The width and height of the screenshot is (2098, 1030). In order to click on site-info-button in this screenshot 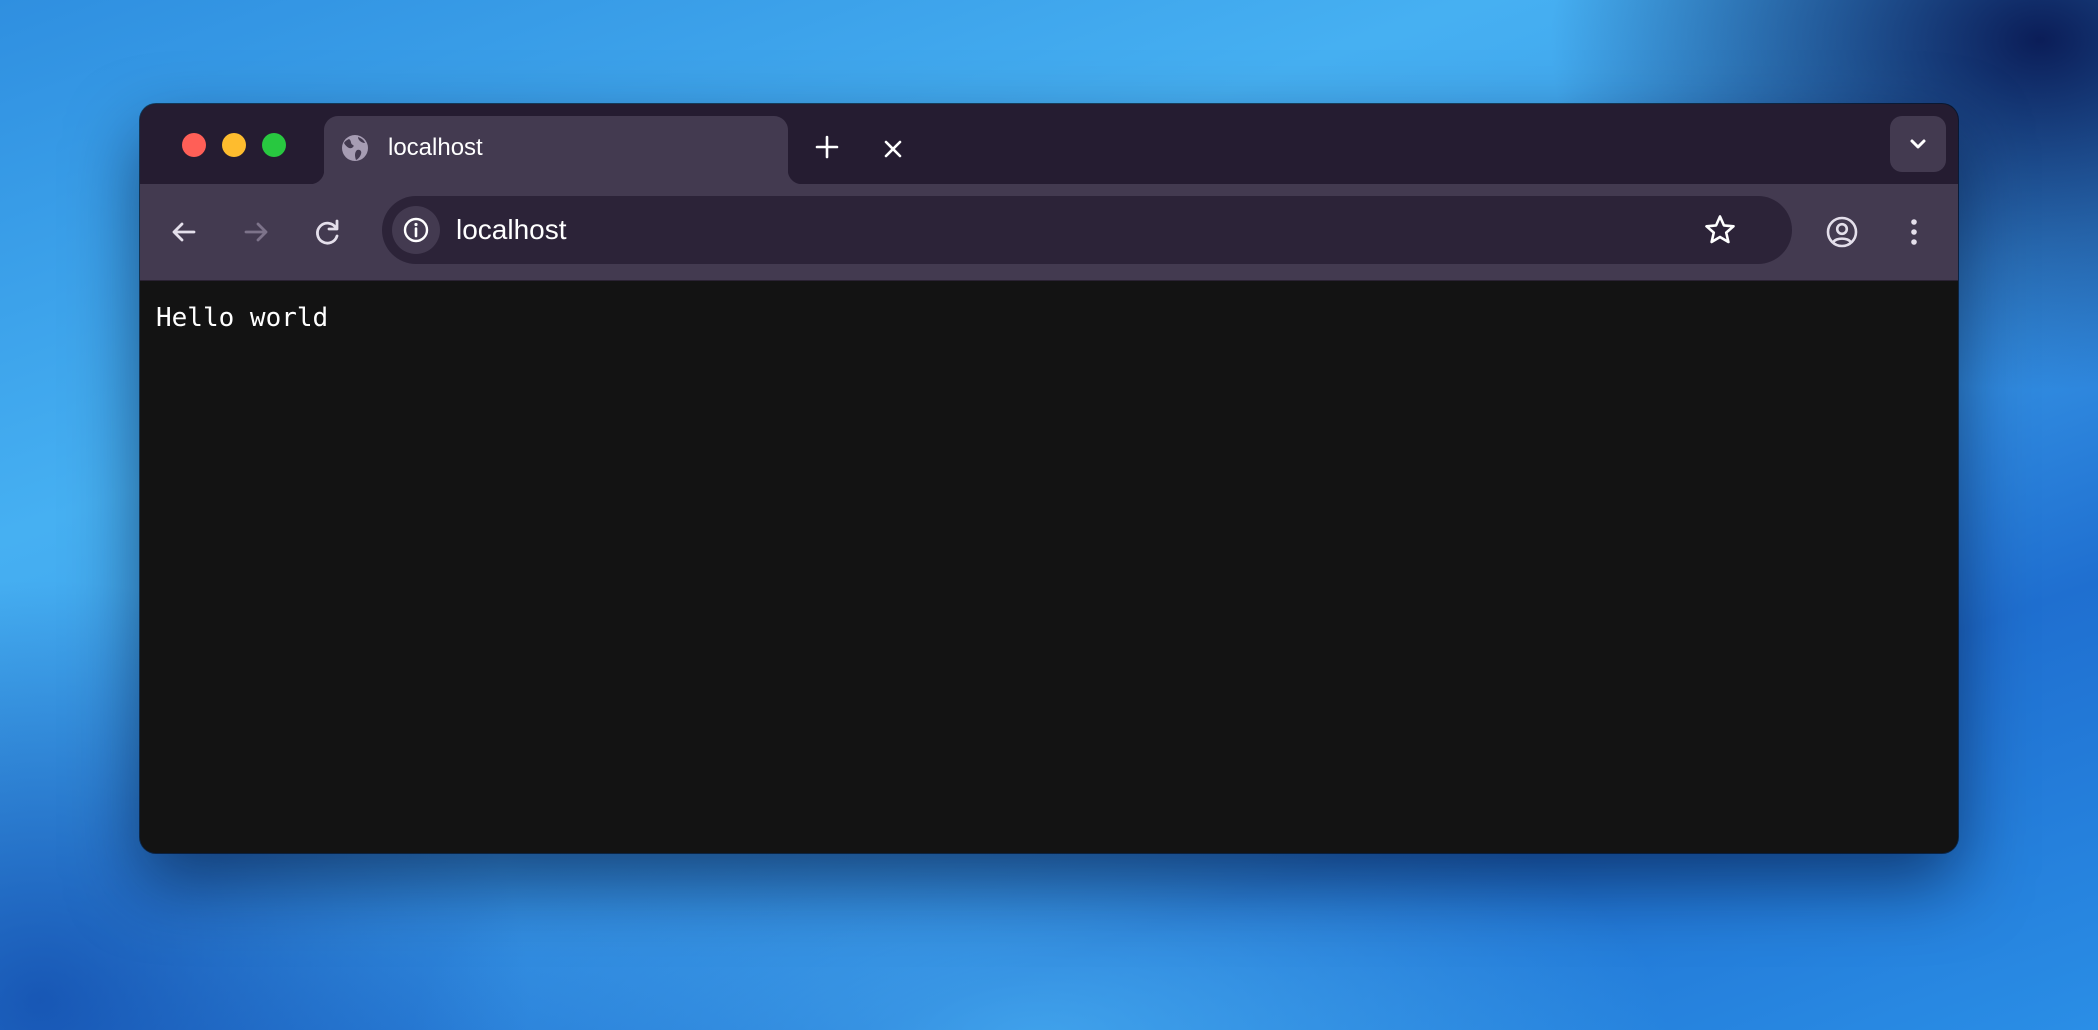, I will do `click(416, 230)`.